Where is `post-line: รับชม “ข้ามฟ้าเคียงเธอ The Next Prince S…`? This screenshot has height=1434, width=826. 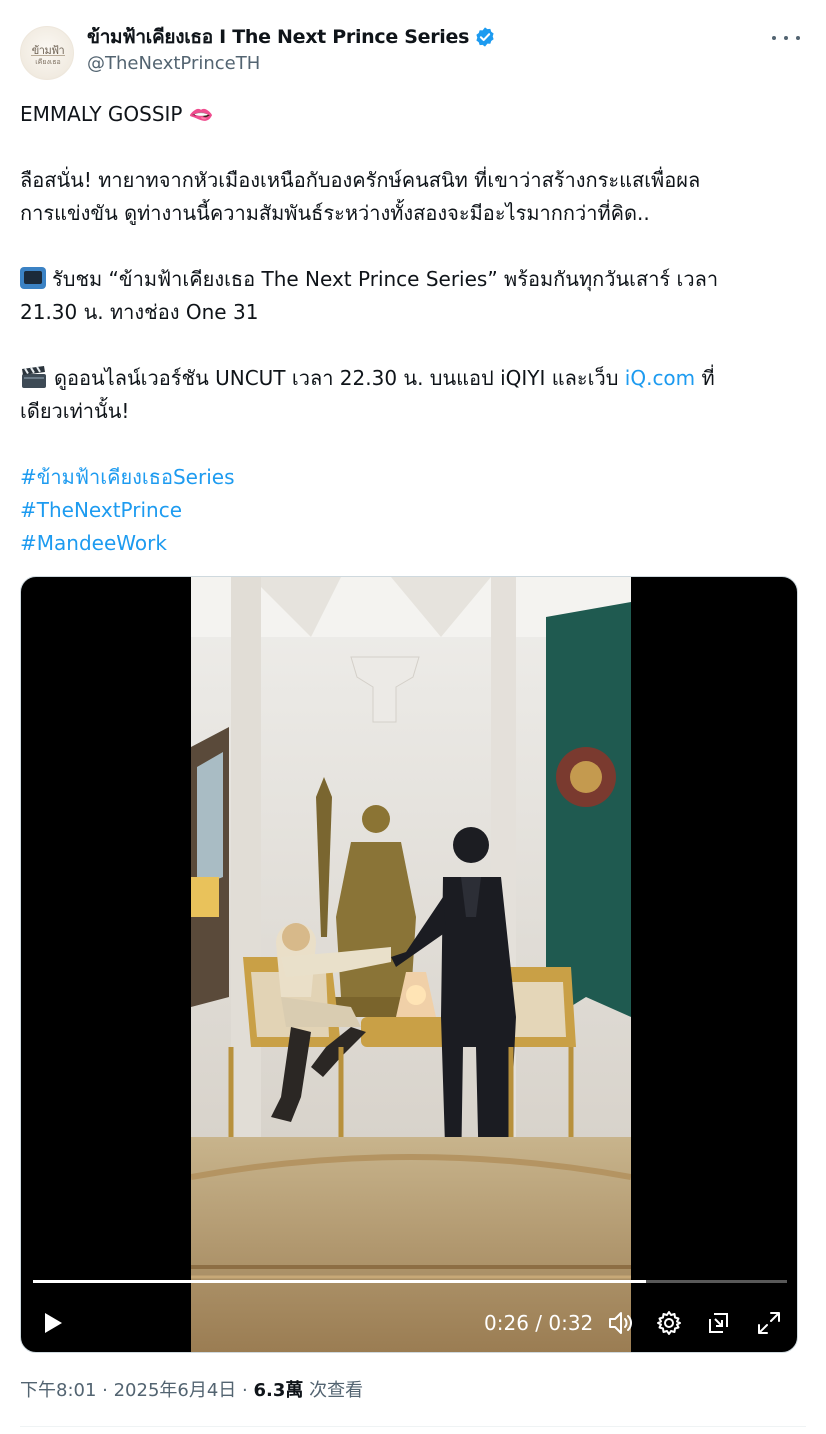 post-line: รับชม “ข้ามฟ้าเคียงเธอ The Next Prince S… is located at coordinates (410, 279).